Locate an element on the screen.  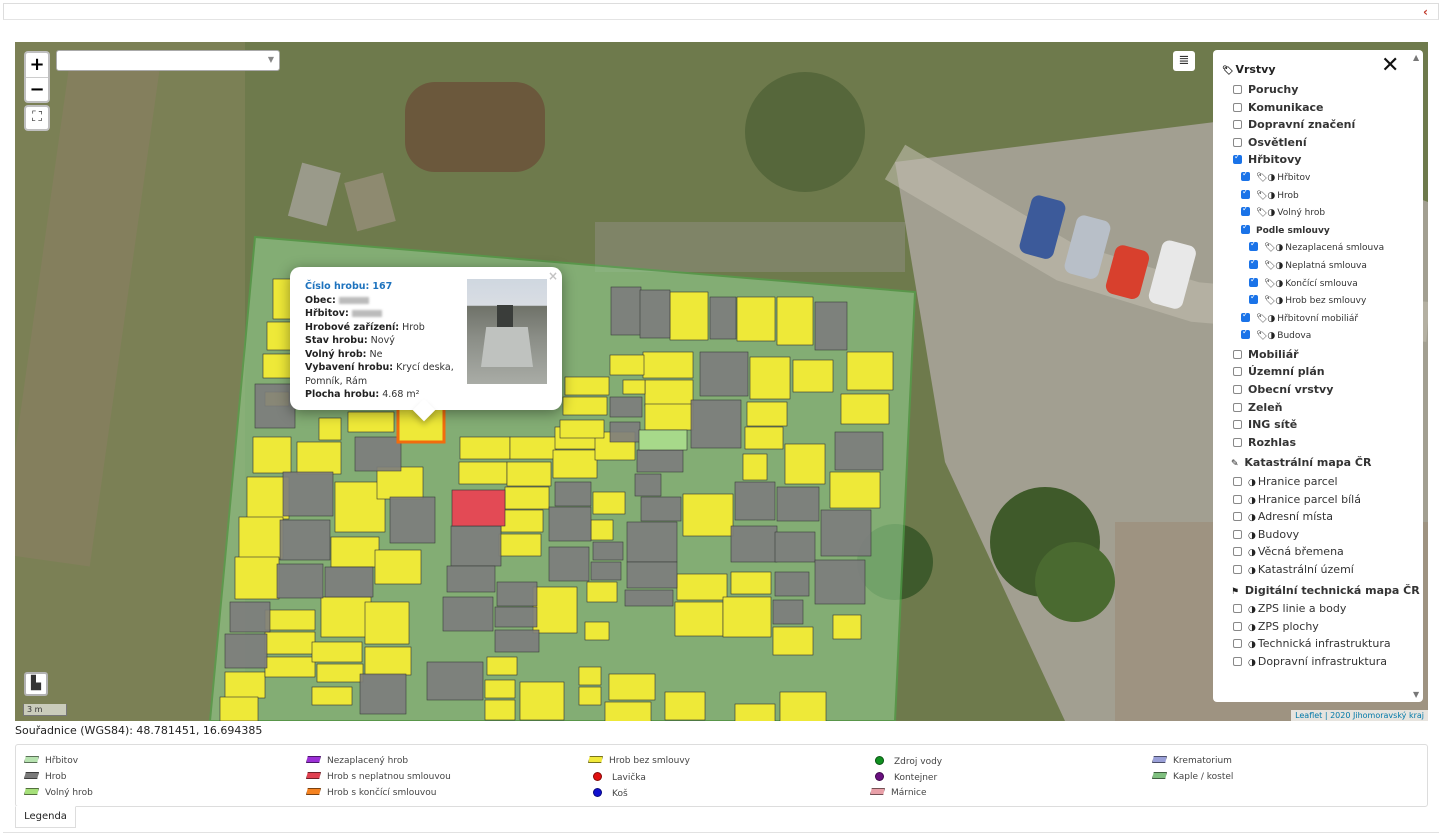
zoom-control: + − is located at coordinates (37, 77).